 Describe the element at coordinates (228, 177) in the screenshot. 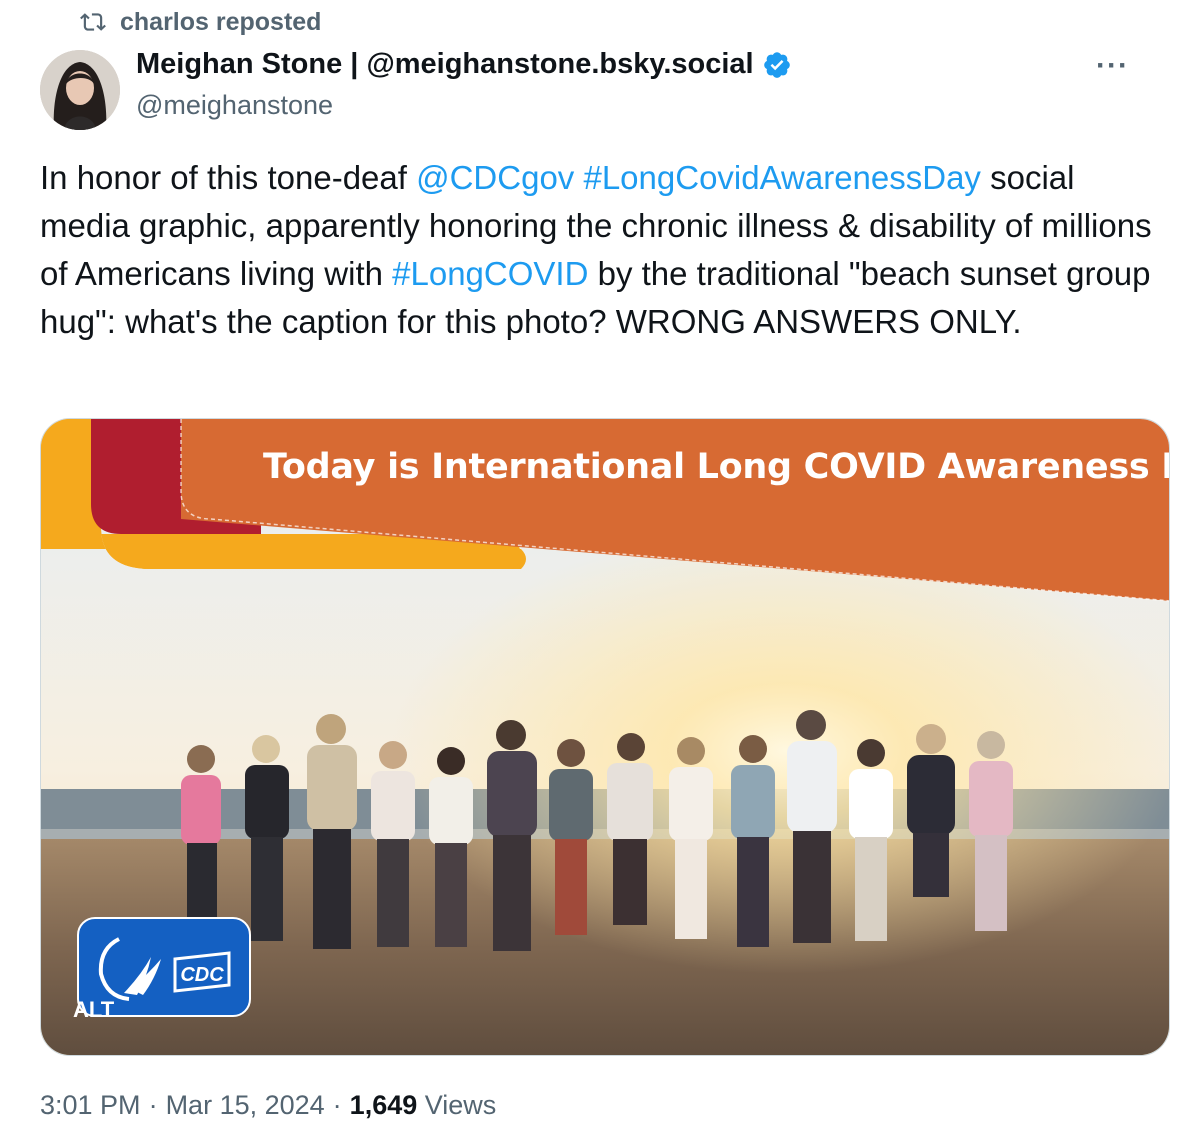

I see `tweet-text-segment: In honor of this tone-deaf` at that location.